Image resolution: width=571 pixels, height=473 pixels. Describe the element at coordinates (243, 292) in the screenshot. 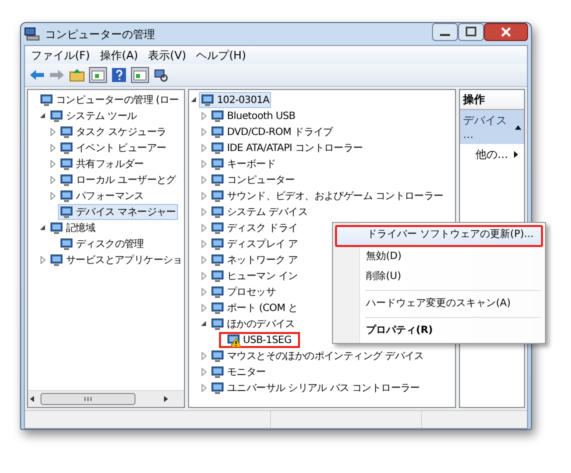

I see `tree-item: プロセッサ` at that location.